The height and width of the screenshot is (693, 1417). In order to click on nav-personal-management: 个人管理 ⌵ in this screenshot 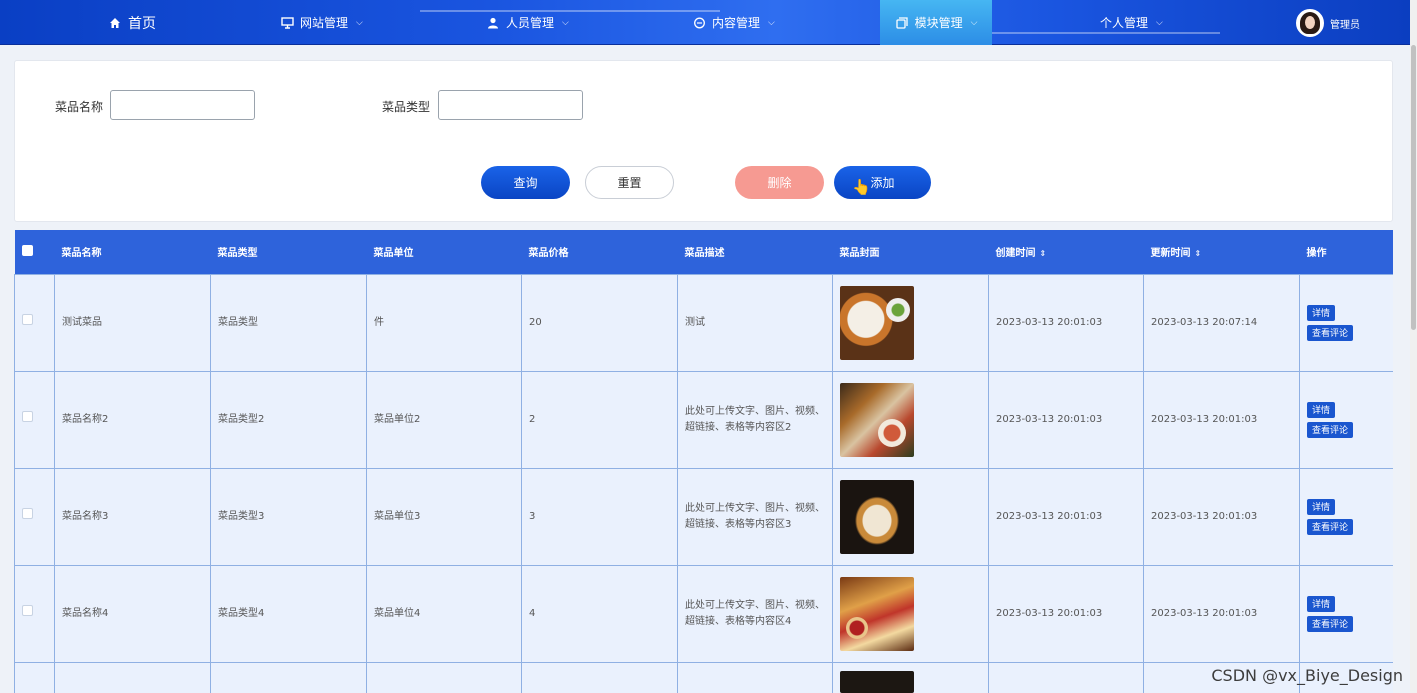, I will do `click(1131, 22)`.